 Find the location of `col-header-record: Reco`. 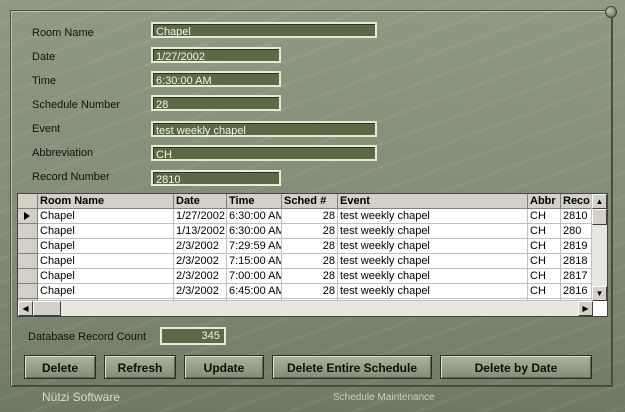

col-header-record: Reco is located at coordinates (577, 201).